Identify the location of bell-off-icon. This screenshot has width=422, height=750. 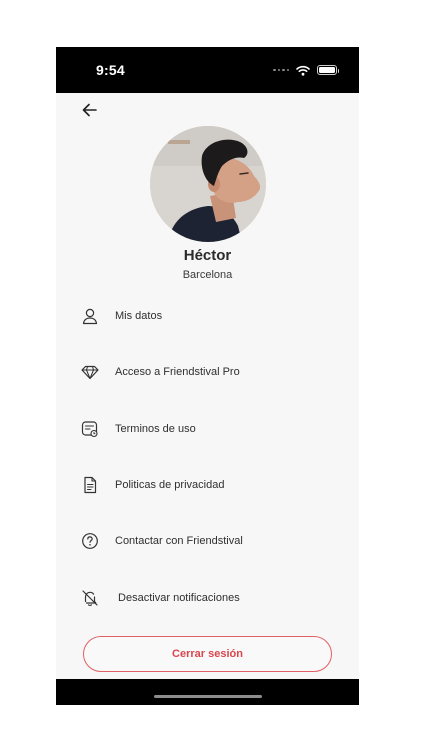
(90, 598).